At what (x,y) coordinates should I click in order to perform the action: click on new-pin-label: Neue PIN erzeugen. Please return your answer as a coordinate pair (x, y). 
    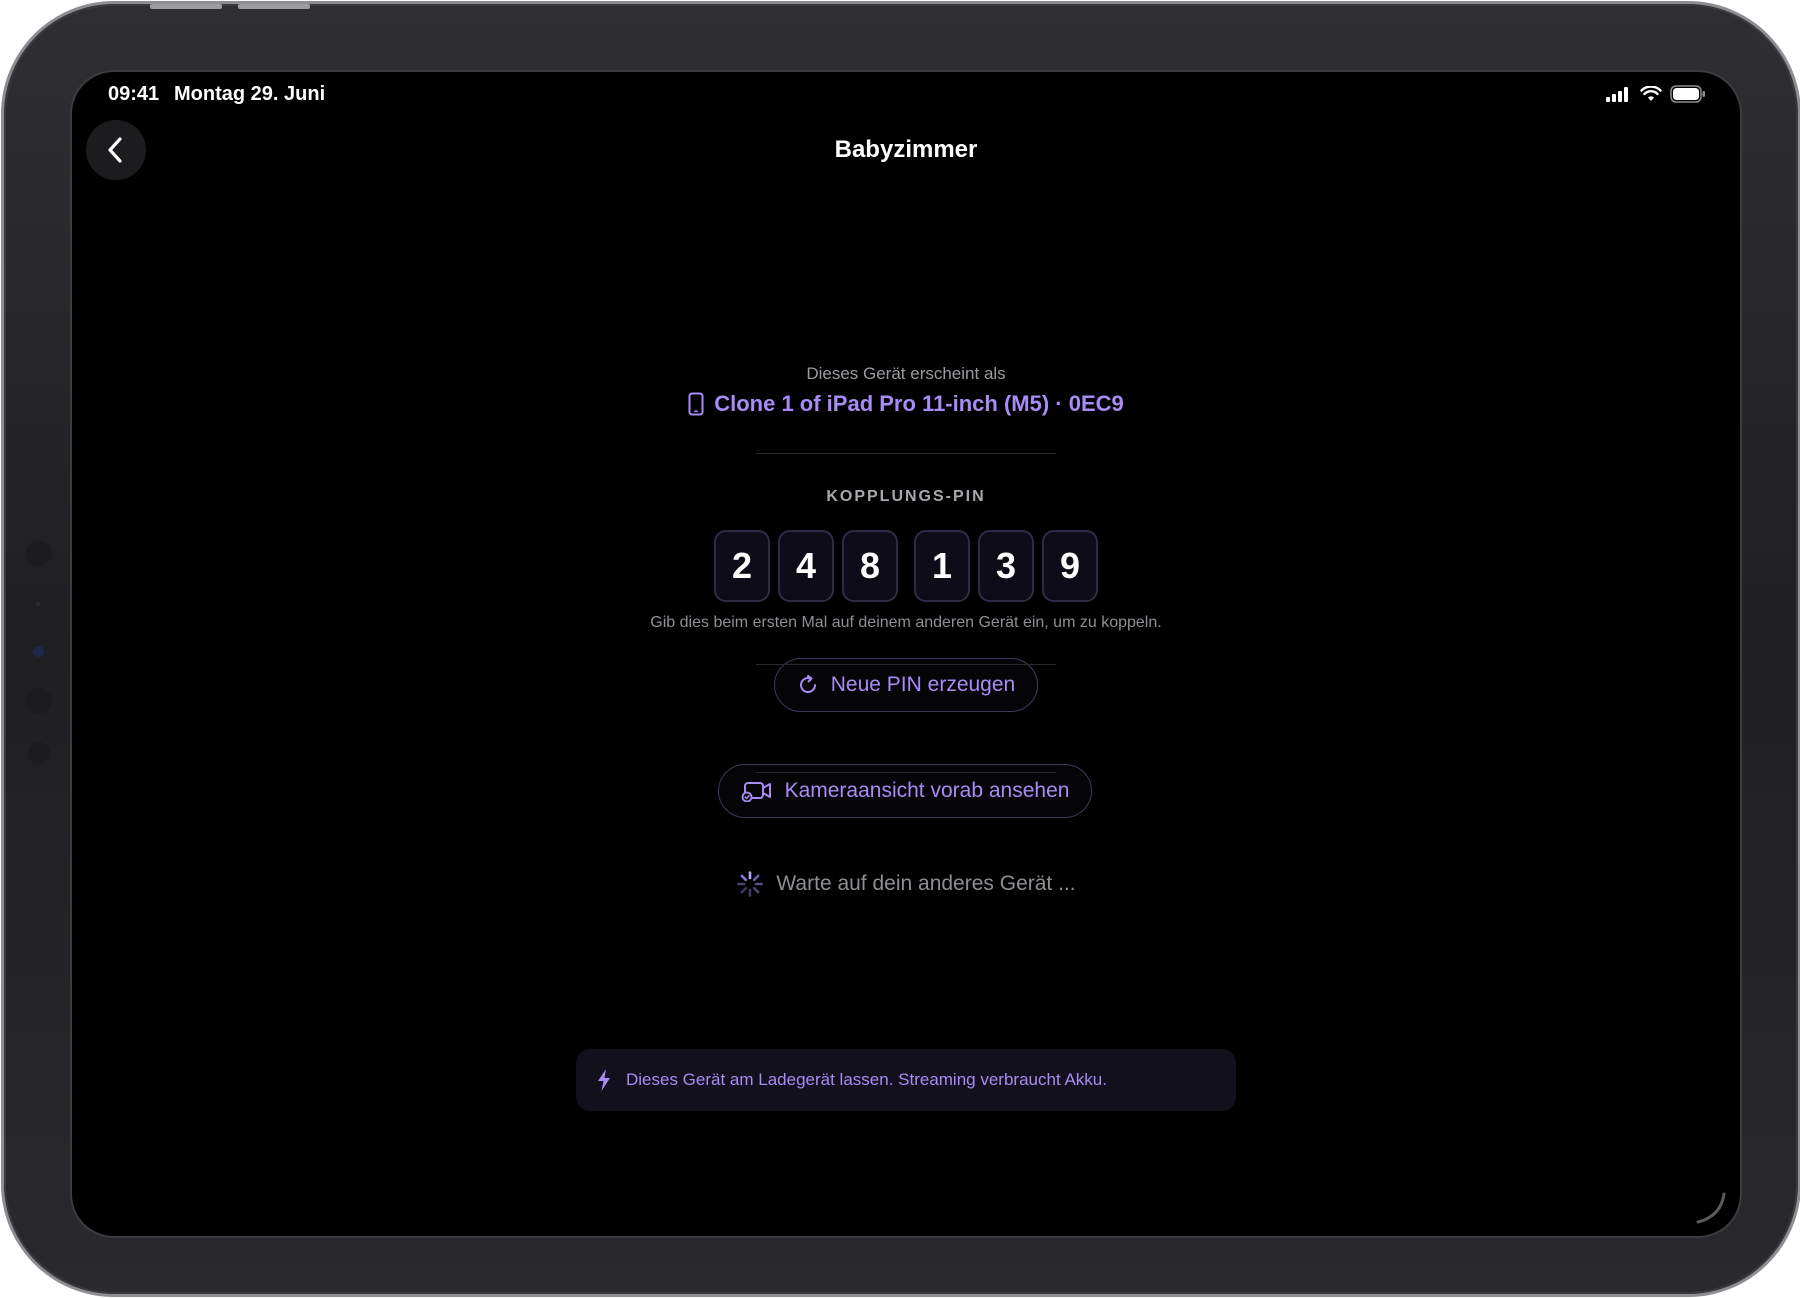
    Looking at the image, I should click on (923, 684).